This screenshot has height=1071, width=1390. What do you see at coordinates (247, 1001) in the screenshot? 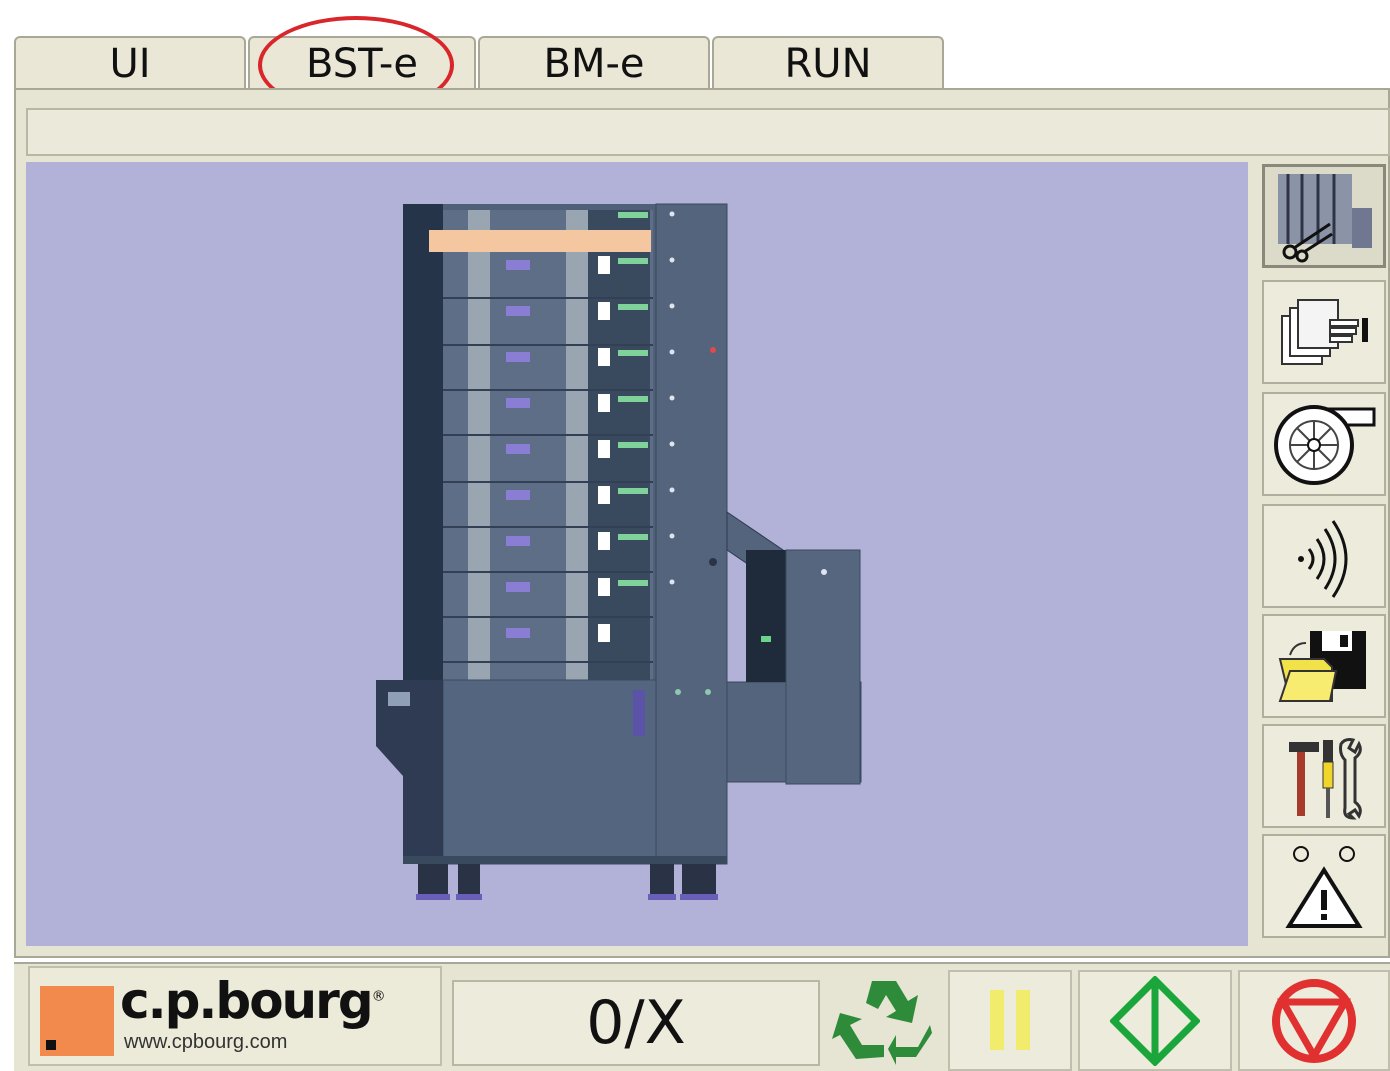
I see `brand-name-text: c.p.bourg` at bounding box center [247, 1001].